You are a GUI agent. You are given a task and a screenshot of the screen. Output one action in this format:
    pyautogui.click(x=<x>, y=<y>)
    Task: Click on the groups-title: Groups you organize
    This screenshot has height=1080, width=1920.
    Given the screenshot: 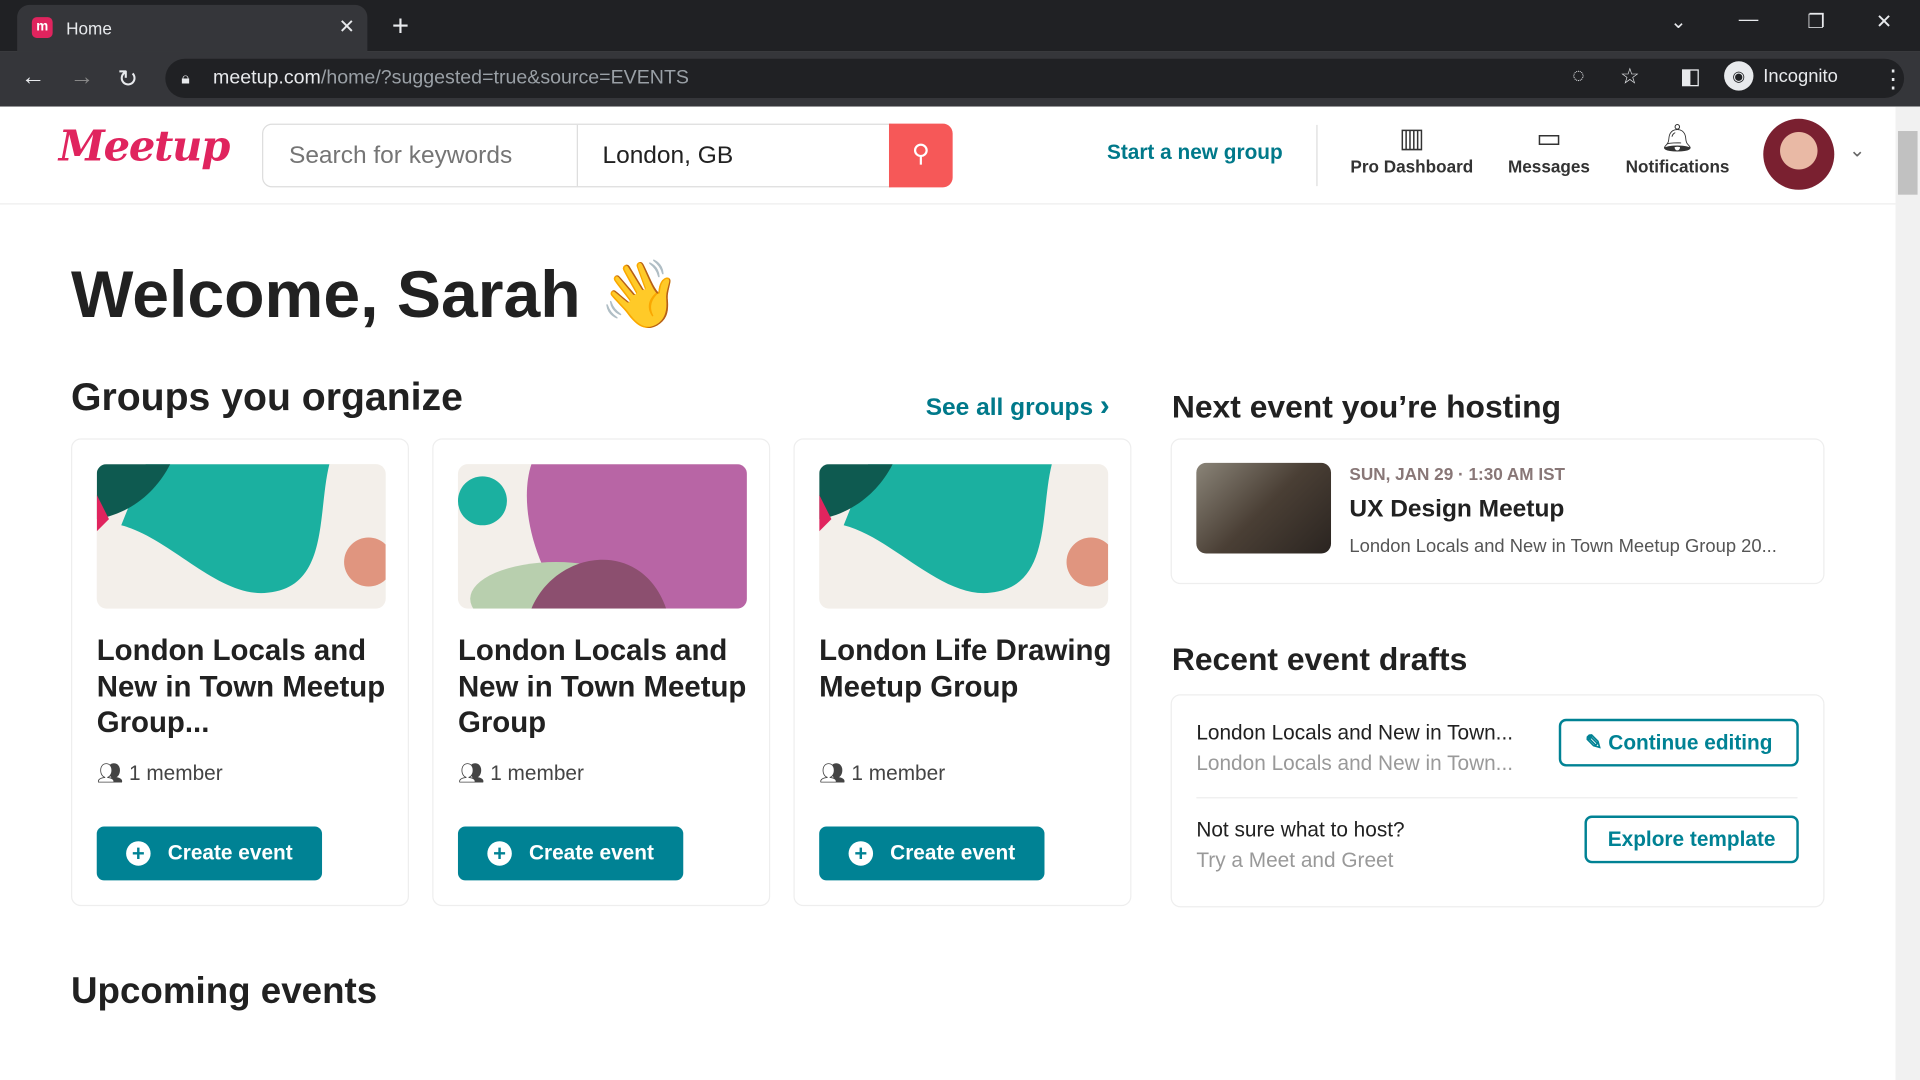 What is the action you would take?
    pyautogui.click(x=267, y=396)
    